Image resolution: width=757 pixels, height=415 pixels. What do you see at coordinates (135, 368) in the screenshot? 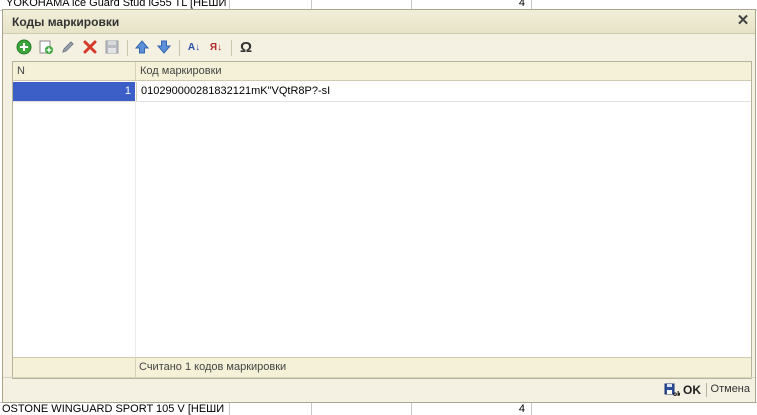
I see `footer-divider` at bounding box center [135, 368].